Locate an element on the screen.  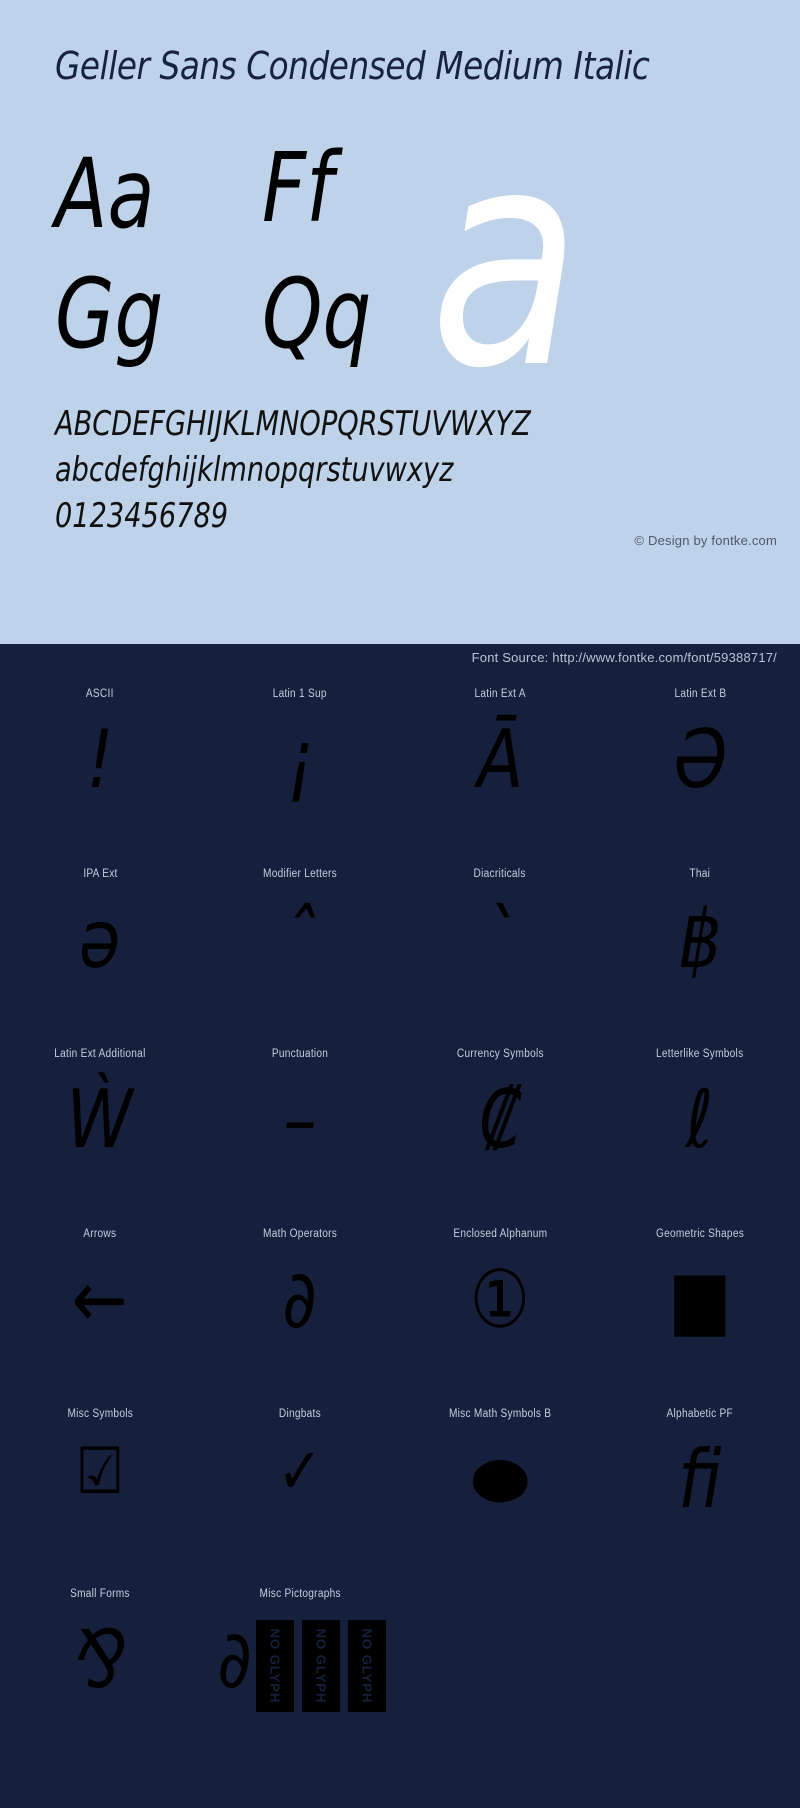
block-cell-latin-1-sup: Latin 1 Sup ¡ is located at coordinates (300, 774).